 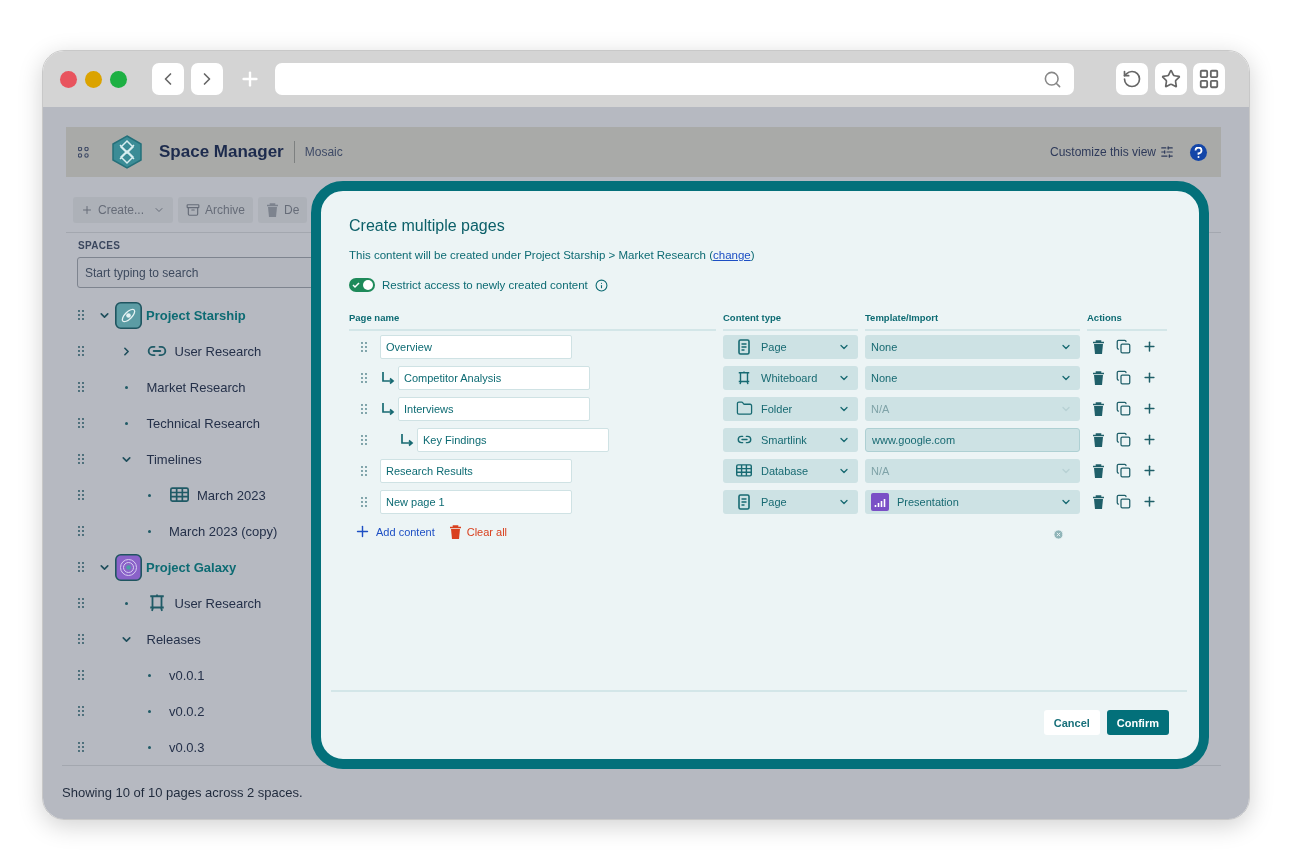 I want to click on star-icon, so click(x=1171, y=79).